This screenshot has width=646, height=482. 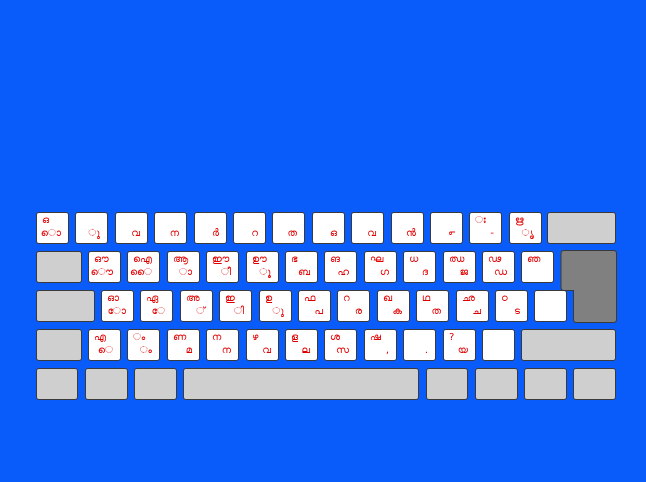 What do you see at coordinates (380, 267) in the screenshot?
I see `key-r2-c8: ഘഗ` at bounding box center [380, 267].